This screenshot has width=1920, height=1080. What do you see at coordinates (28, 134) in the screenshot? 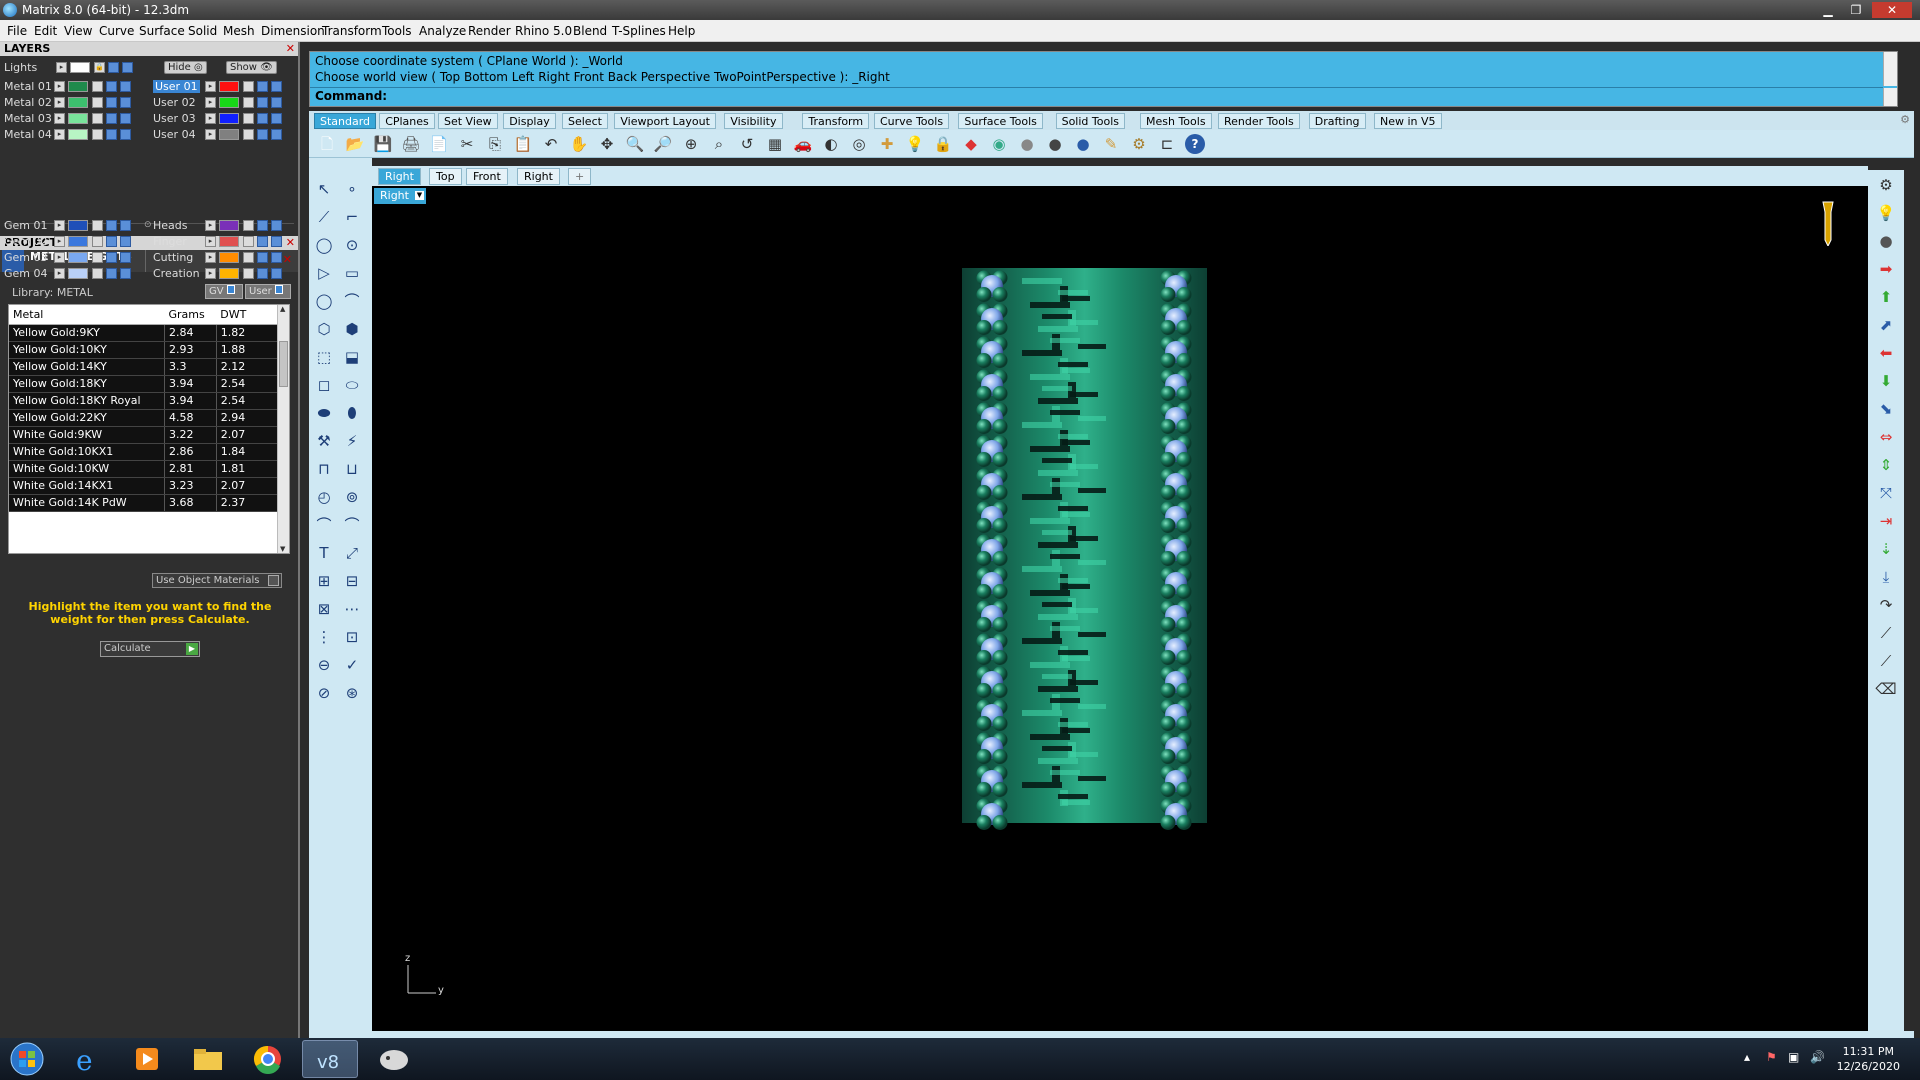
I see `layer-name: Metal 04` at bounding box center [28, 134].